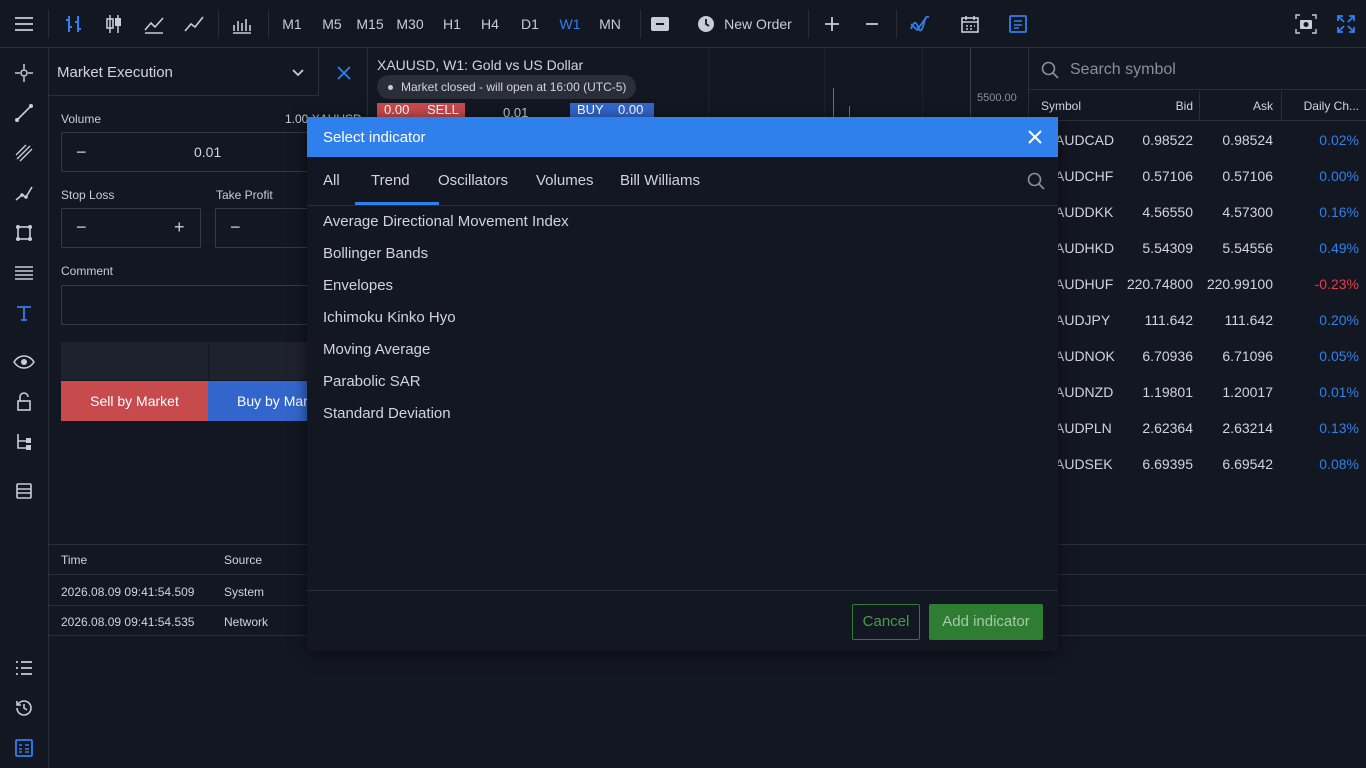 The height and width of the screenshot is (768, 1366). What do you see at coordinates (410, 24) in the screenshot?
I see `timeframe-m30: M30` at bounding box center [410, 24].